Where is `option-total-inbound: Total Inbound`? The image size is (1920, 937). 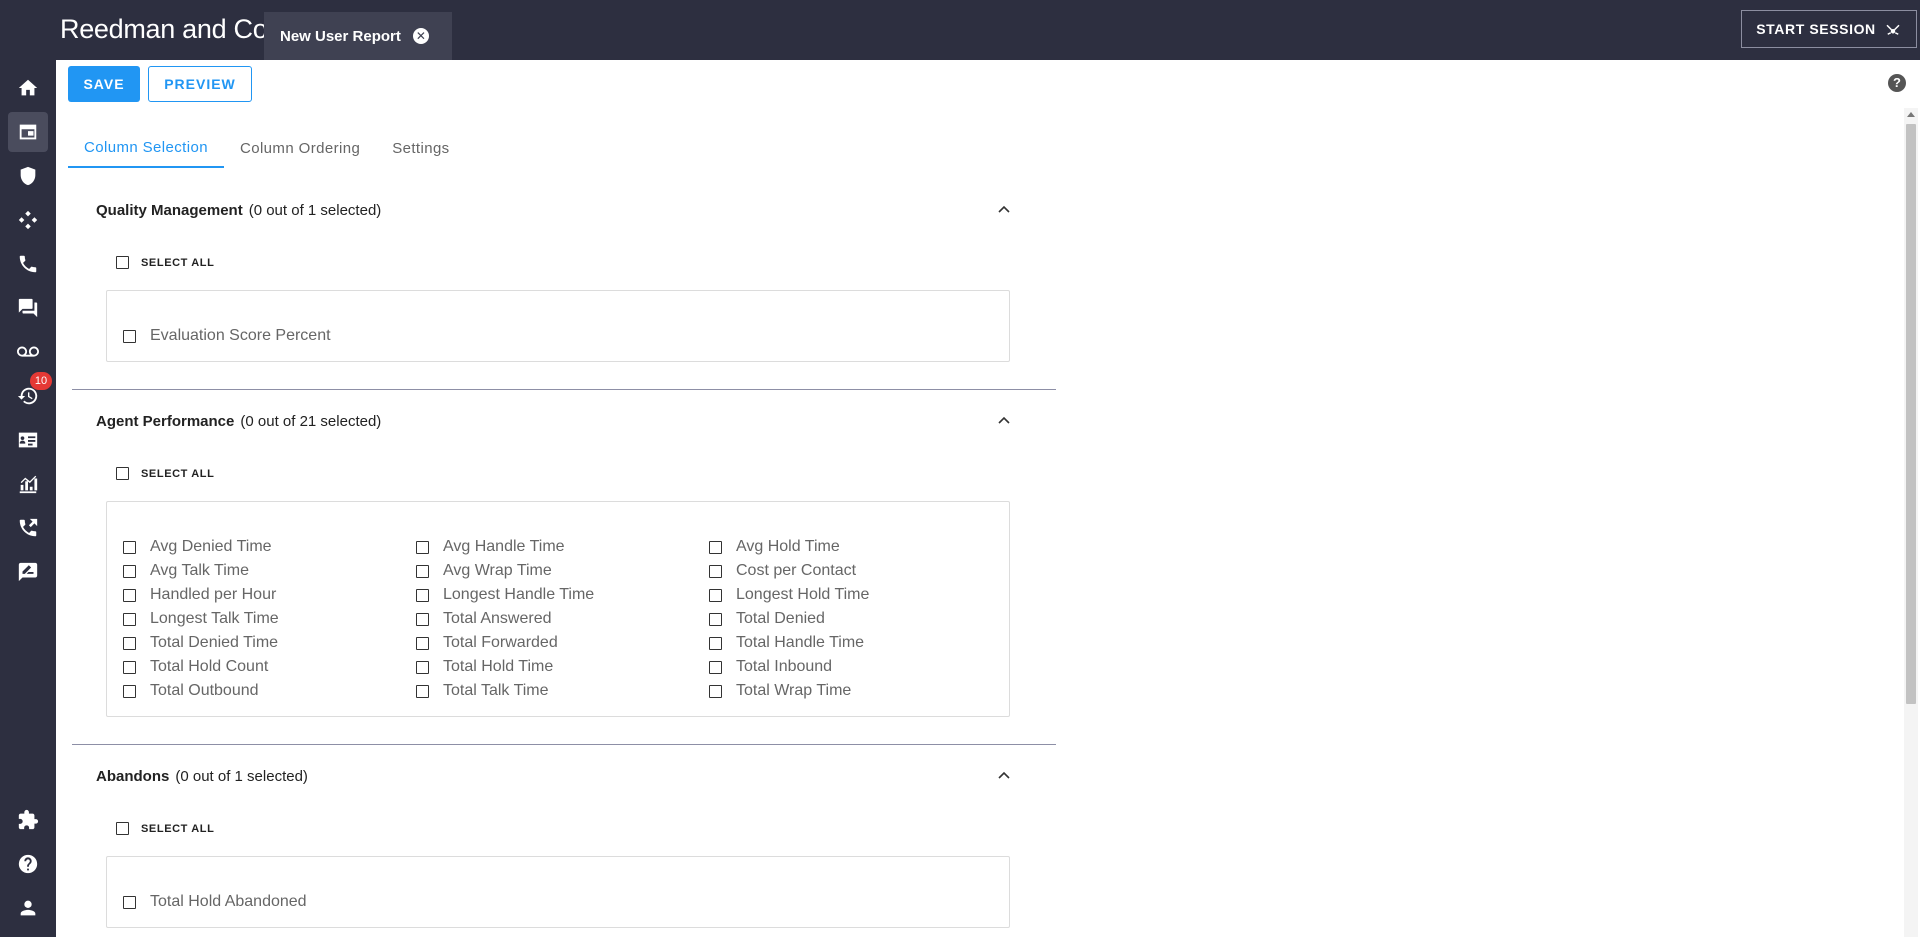 option-total-inbound: Total Inbound is located at coordinates (770, 667).